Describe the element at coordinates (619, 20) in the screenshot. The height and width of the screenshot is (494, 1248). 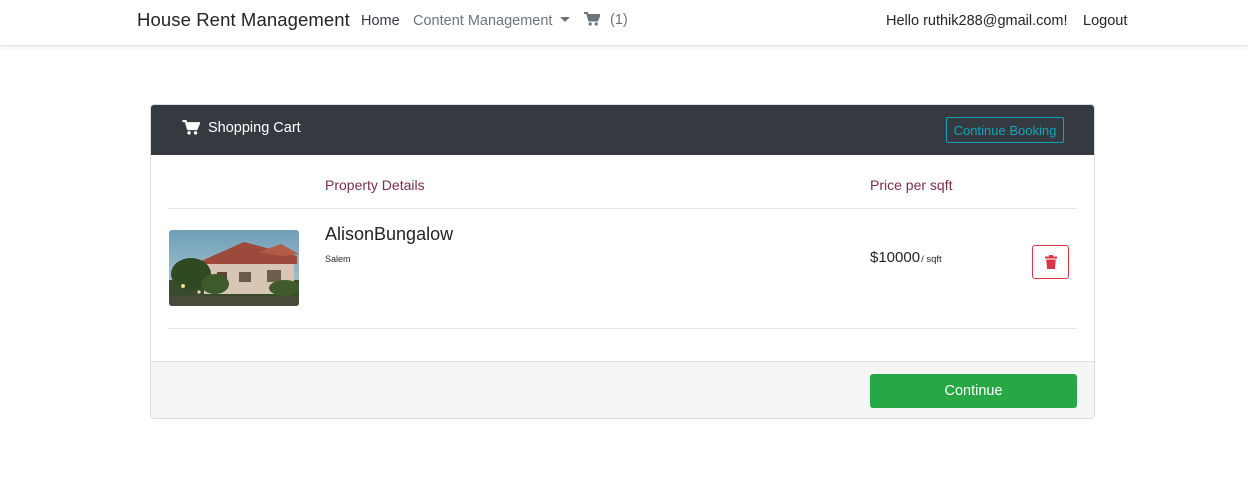
I see `cart-count: (1)` at that location.